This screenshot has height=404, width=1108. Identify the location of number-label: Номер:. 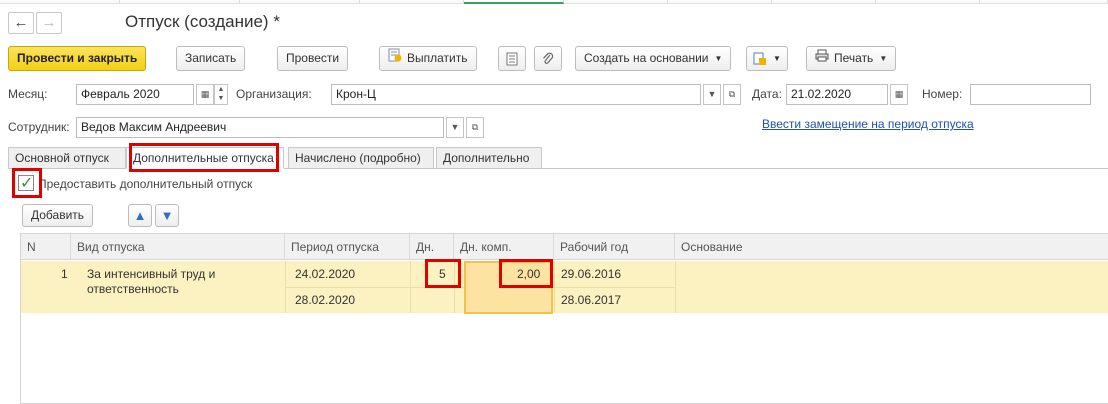
(942, 94).